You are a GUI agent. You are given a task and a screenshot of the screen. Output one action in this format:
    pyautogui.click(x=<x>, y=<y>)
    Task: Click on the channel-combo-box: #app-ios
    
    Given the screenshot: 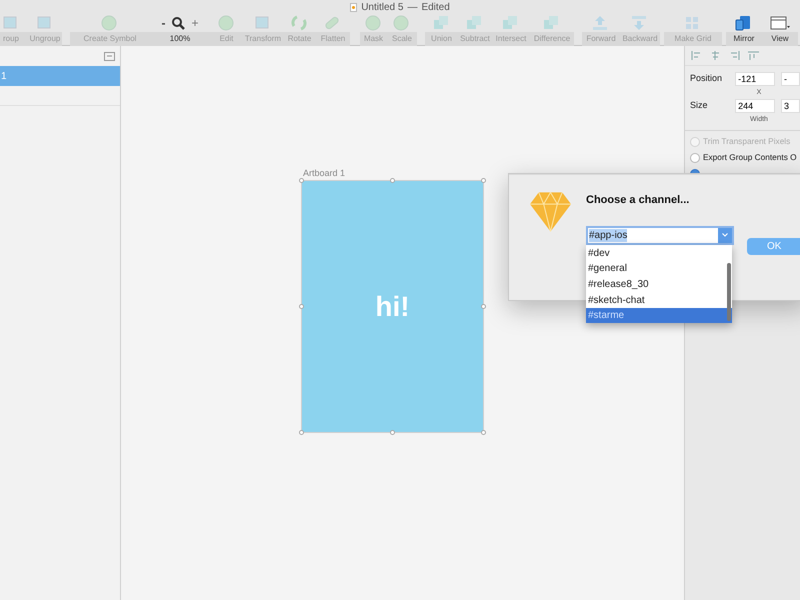 What is the action you would take?
    pyautogui.click(x=660, y=235)
    